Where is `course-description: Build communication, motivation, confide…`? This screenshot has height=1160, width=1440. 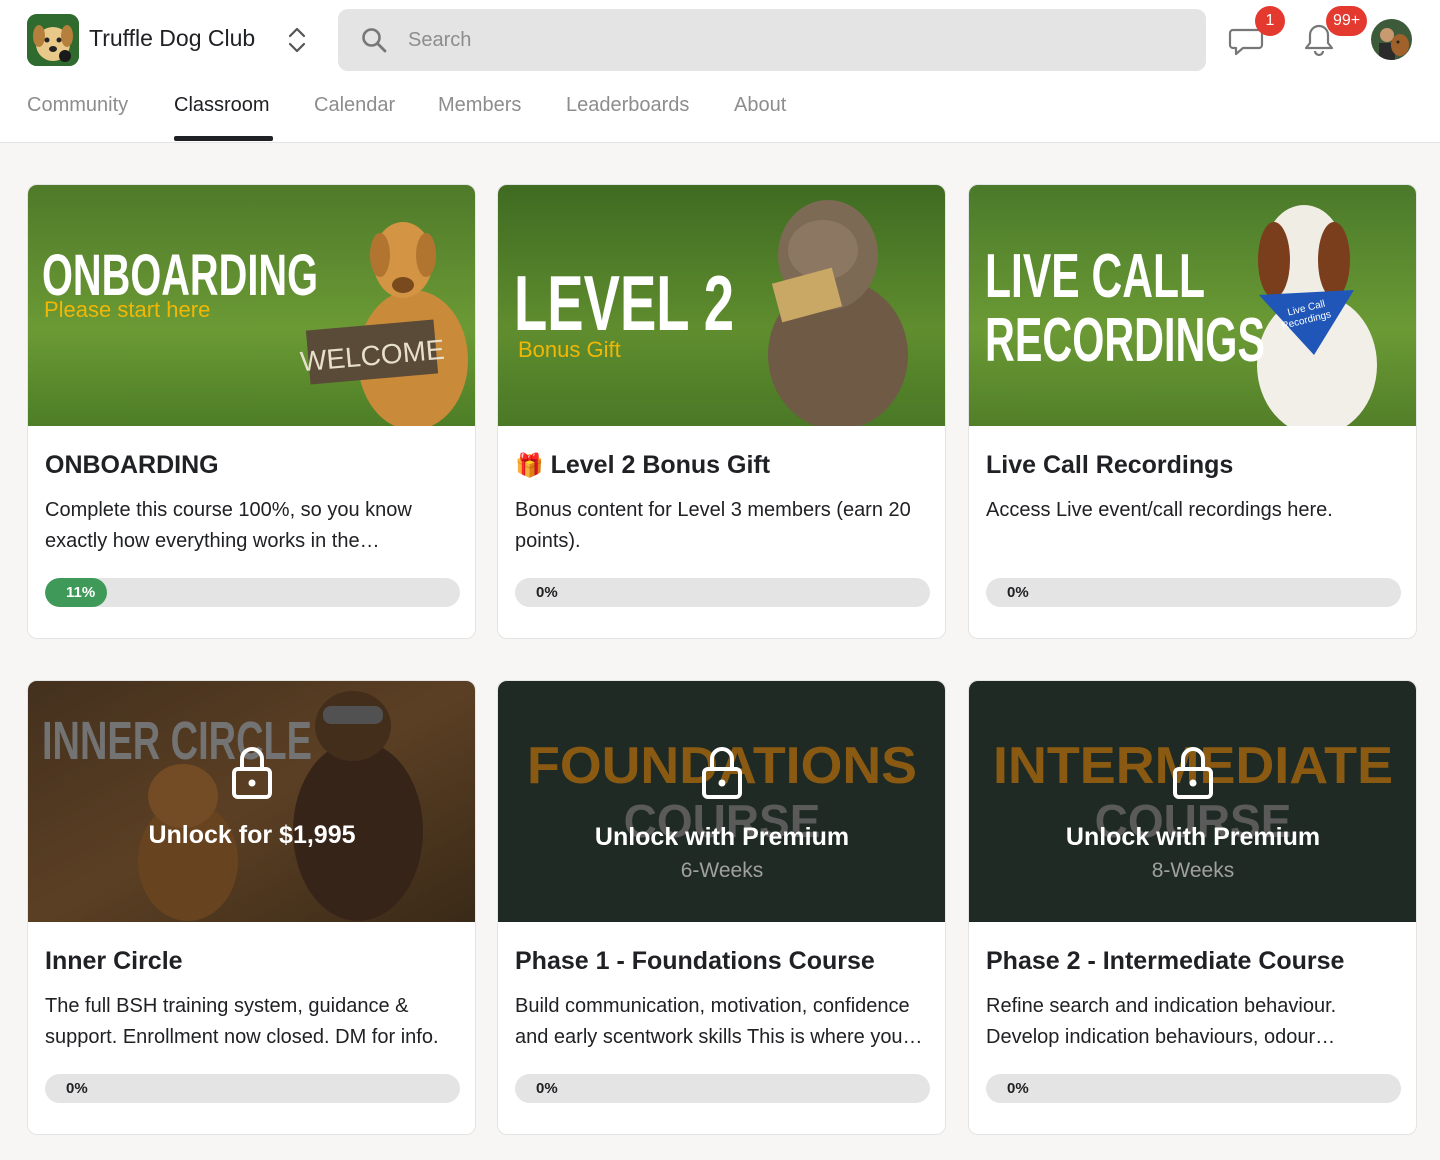
course-description: Build communication, motivation, confide… is located at coordinates (719, 1021).